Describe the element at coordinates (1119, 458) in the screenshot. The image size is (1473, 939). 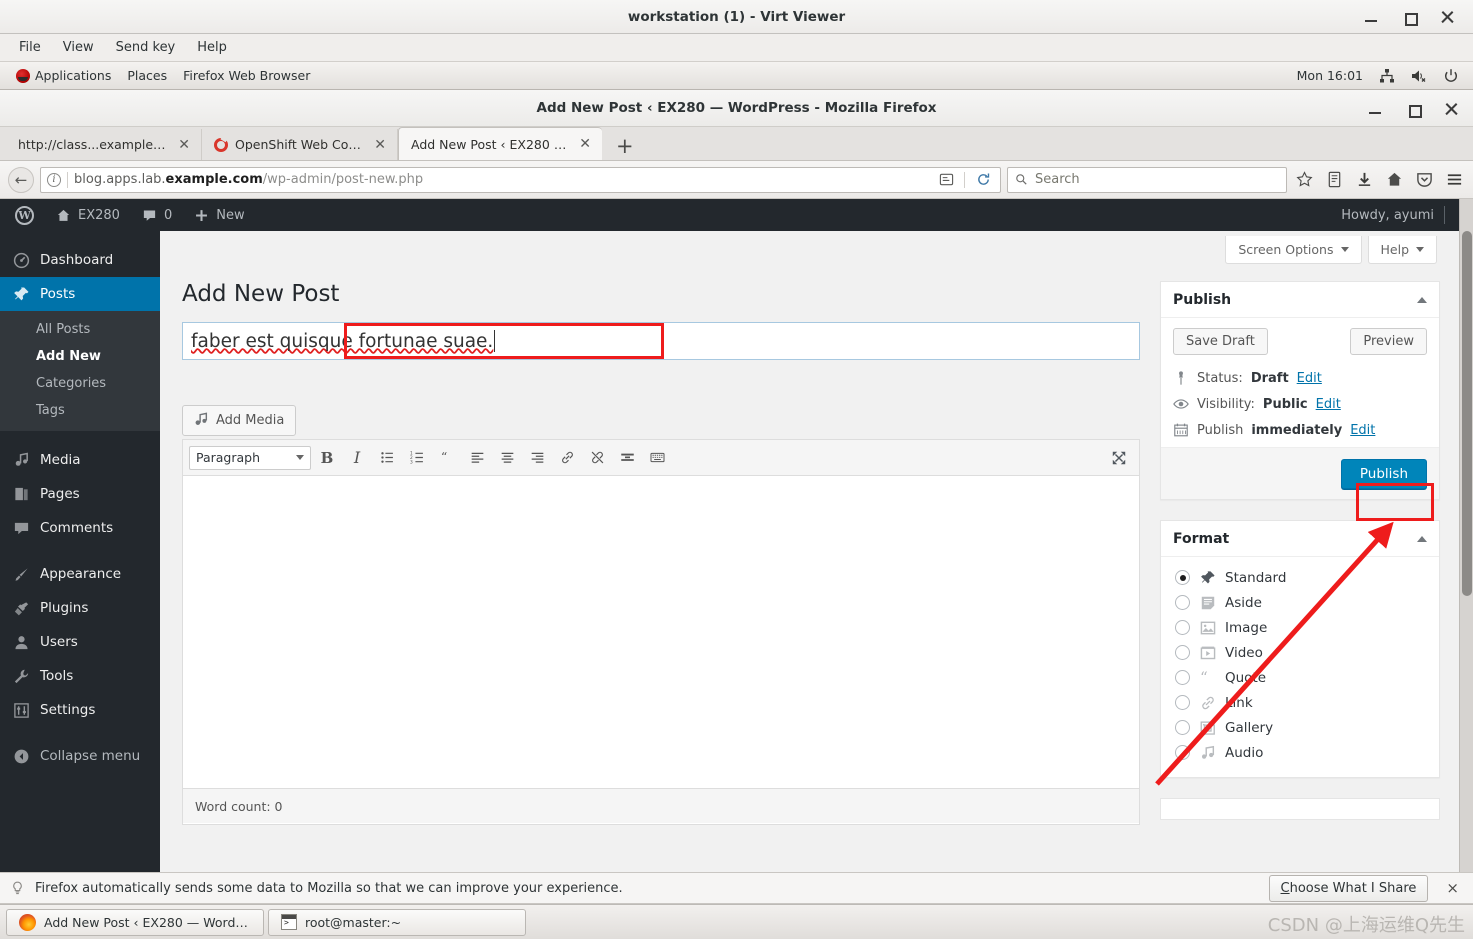
I see `distraction-free-icon` at that location.